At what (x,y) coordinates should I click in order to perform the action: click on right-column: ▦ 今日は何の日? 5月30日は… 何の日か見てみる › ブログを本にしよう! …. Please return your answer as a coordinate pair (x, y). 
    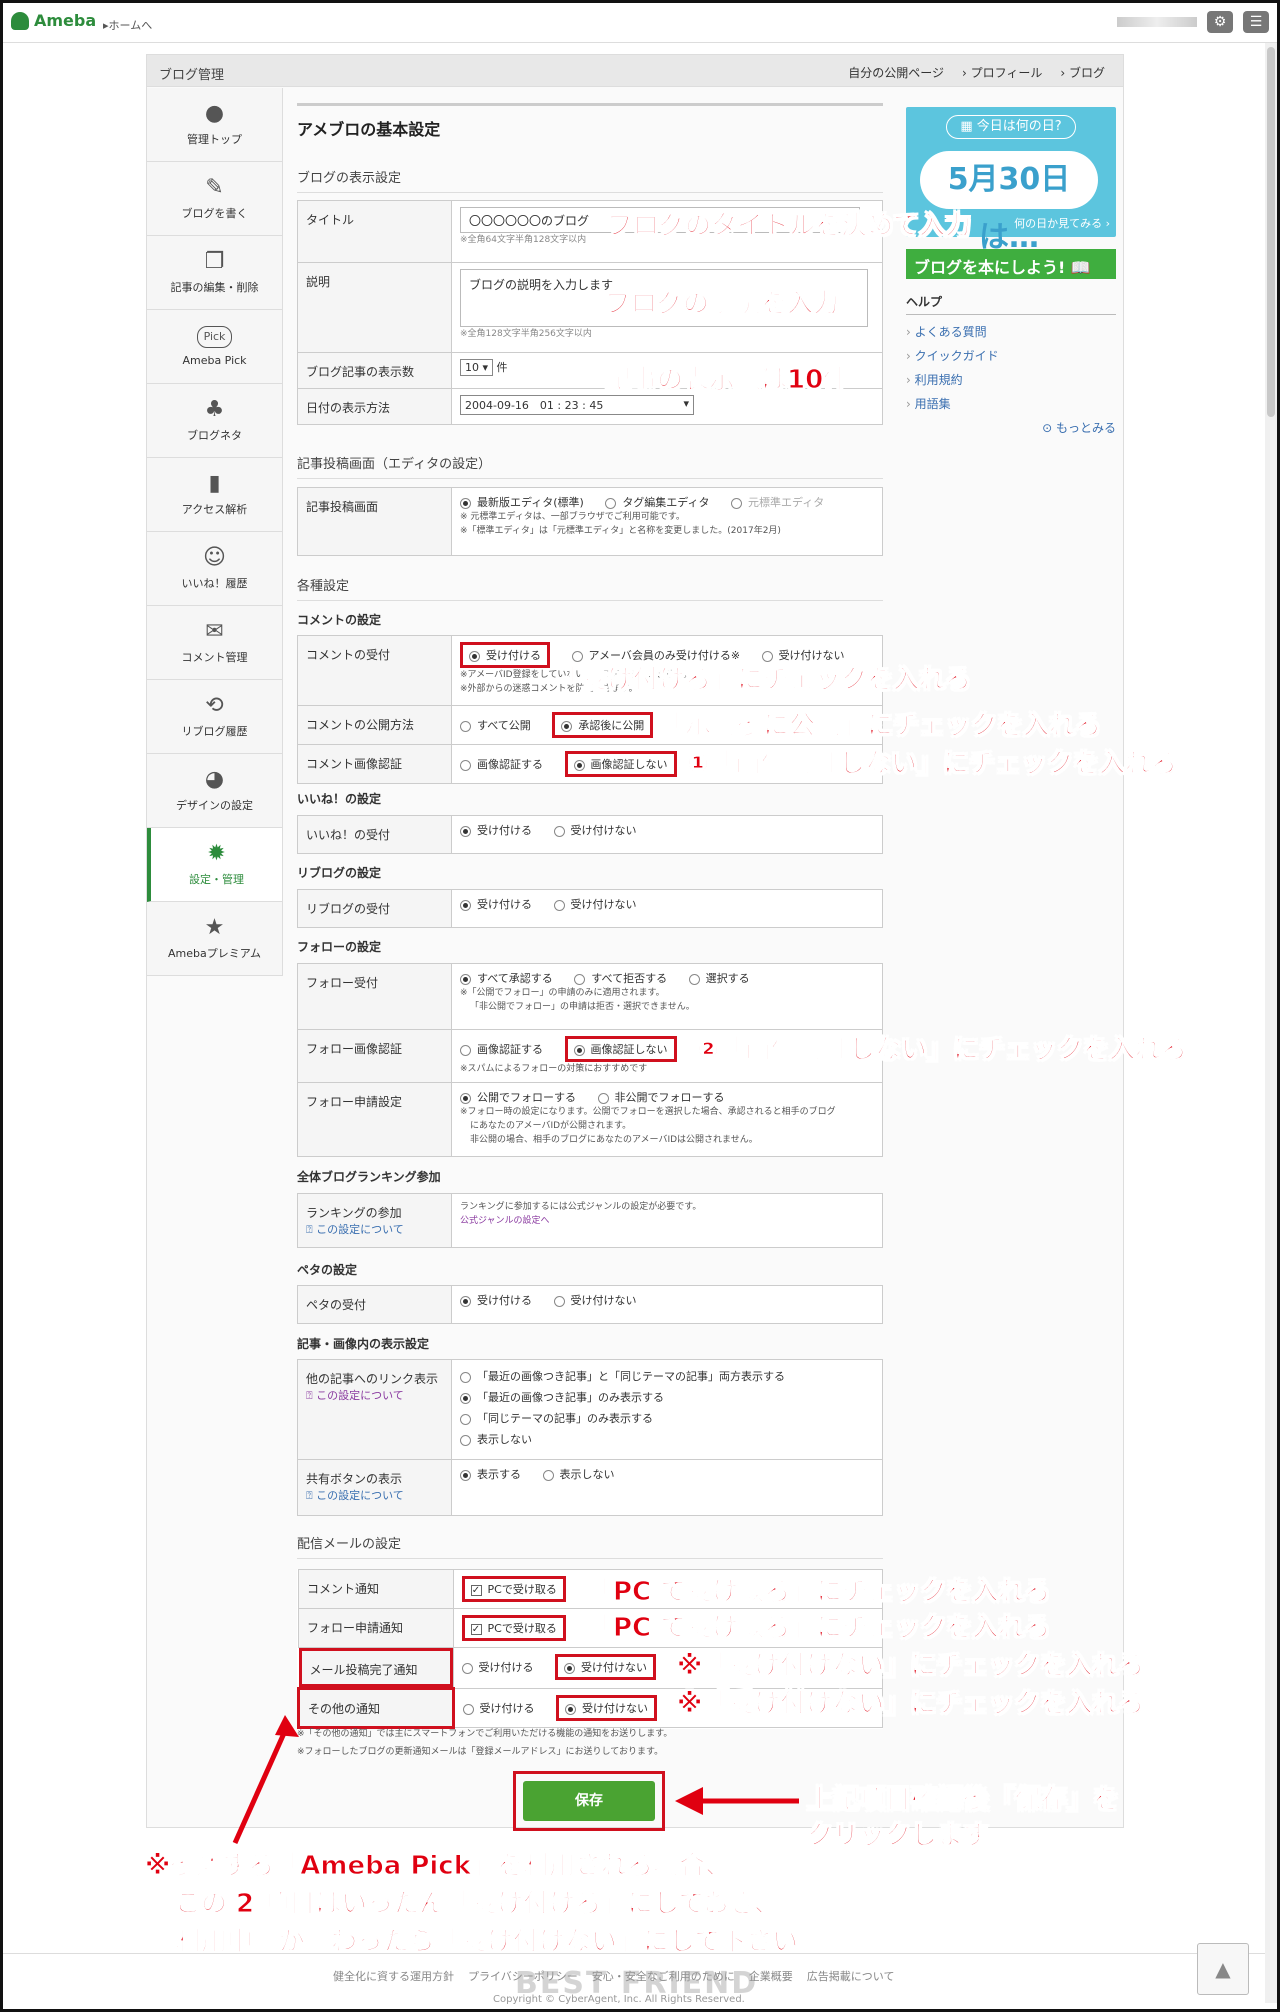
    Looking at the image, I should click on (1011, 271).